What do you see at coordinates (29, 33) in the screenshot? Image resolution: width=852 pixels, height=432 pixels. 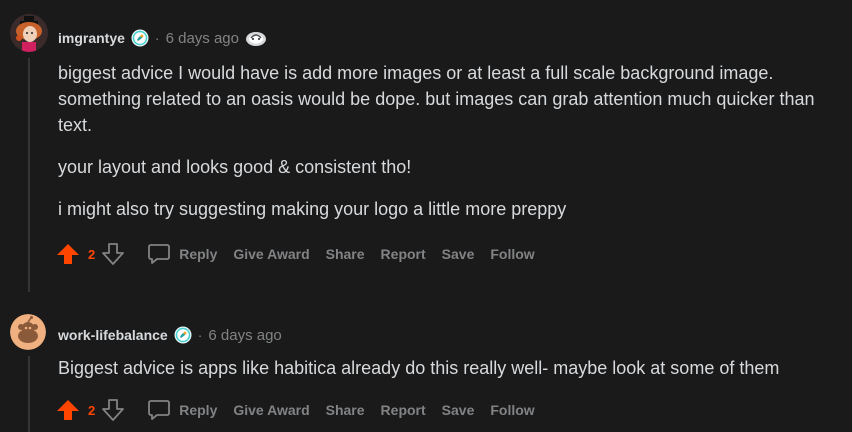 I see `user-avatar-character-icon` at bounding box center [29, 33].